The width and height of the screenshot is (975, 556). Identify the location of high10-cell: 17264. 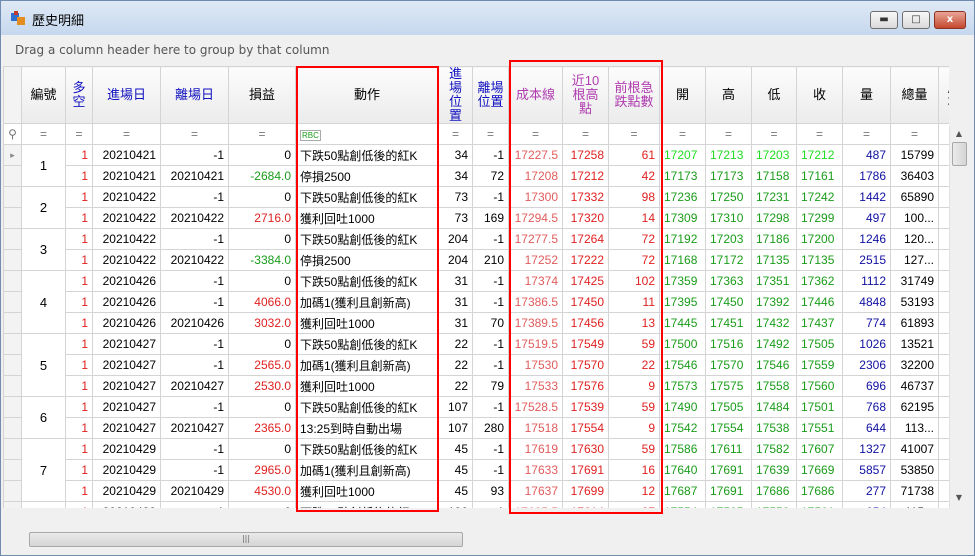
(585, 239).